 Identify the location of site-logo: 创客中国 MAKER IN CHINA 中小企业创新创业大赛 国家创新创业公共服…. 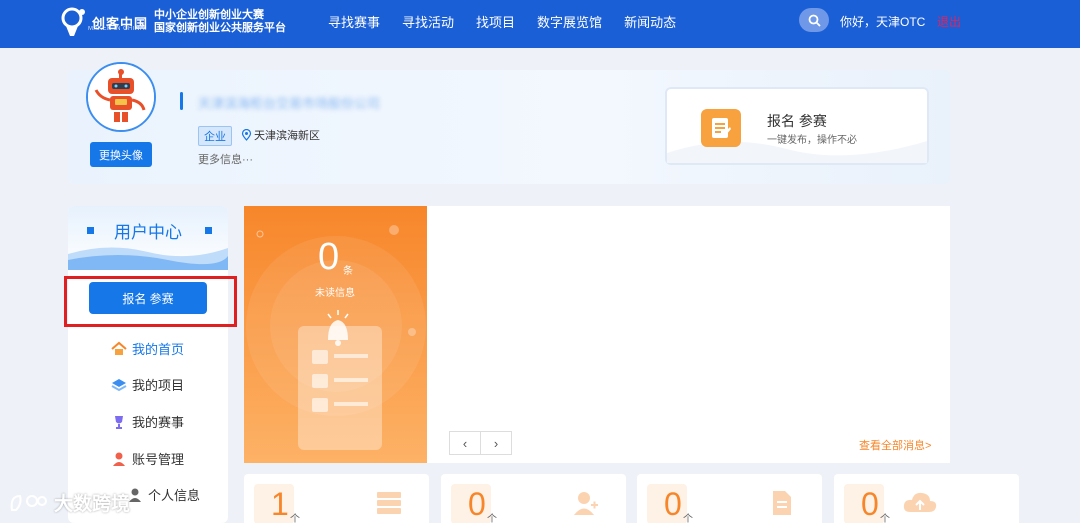
(173, 22).